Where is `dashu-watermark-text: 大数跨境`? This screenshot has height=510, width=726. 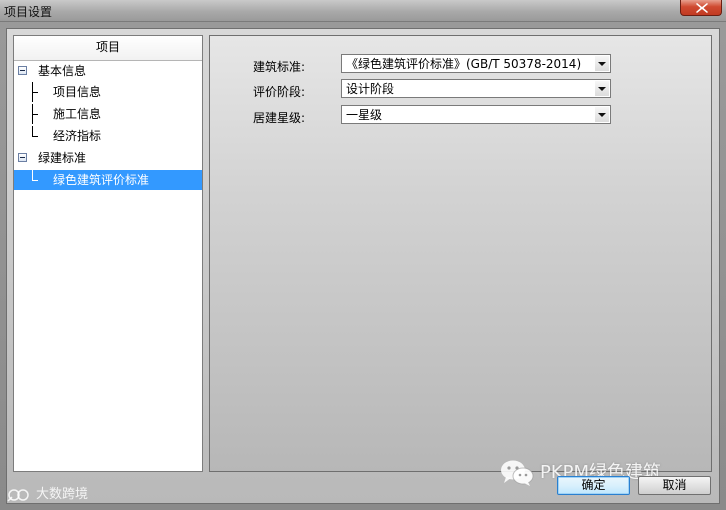 dashu-watermark-text: 大数跨境 is located at coordinates (62, 494).